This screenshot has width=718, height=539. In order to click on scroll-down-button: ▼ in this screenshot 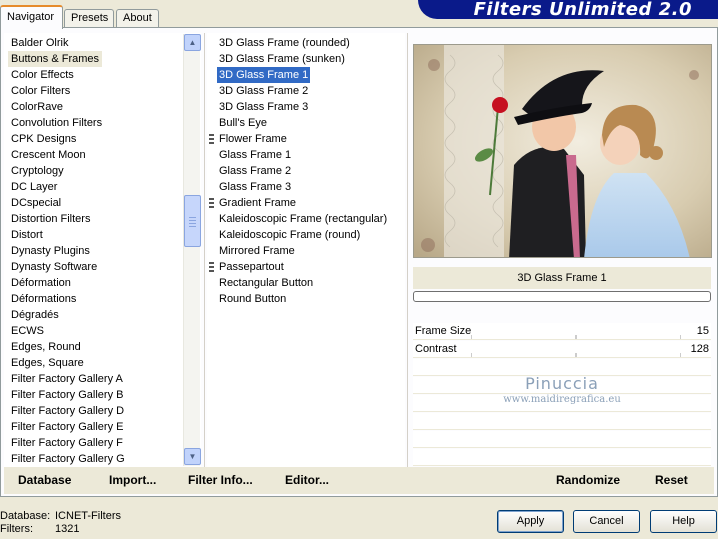, I will do `click(192, 456)`.